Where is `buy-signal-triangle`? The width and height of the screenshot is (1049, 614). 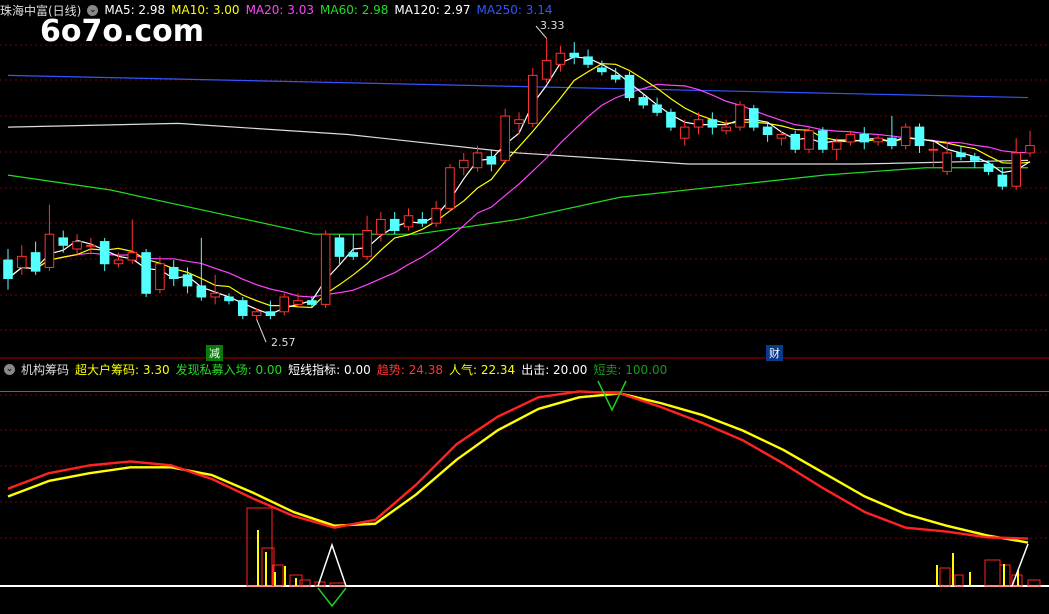
buy-signal-triangle is located at coordinates (332, 564).